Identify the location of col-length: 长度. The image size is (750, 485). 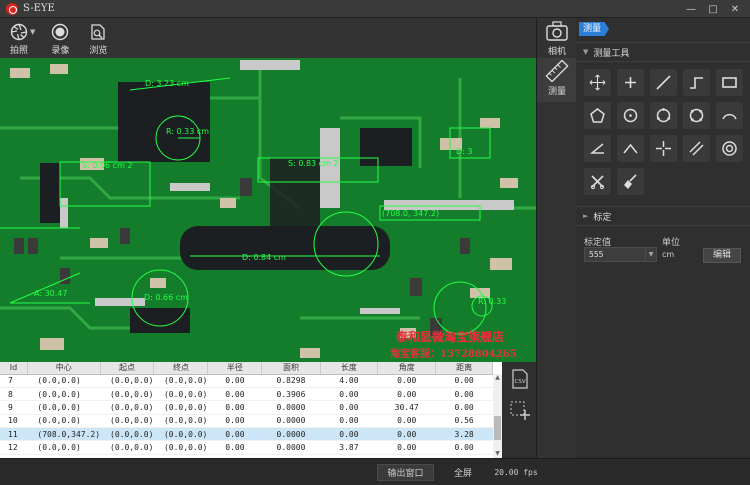
(349, 368).